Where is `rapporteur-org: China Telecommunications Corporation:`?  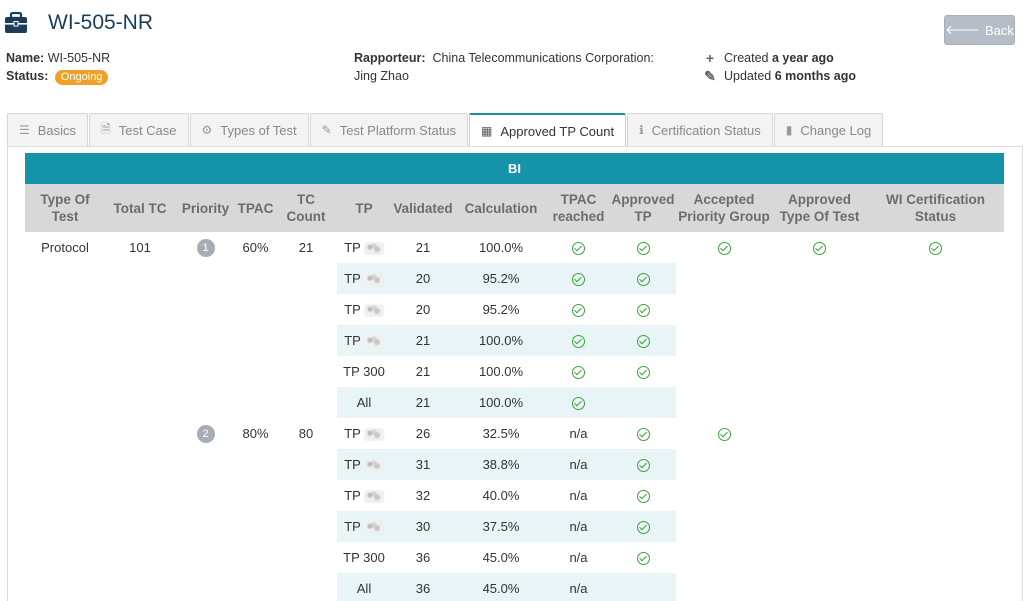
rapporteur-org: China Telecommunications Corporation: is located at coordinates (543, 58).